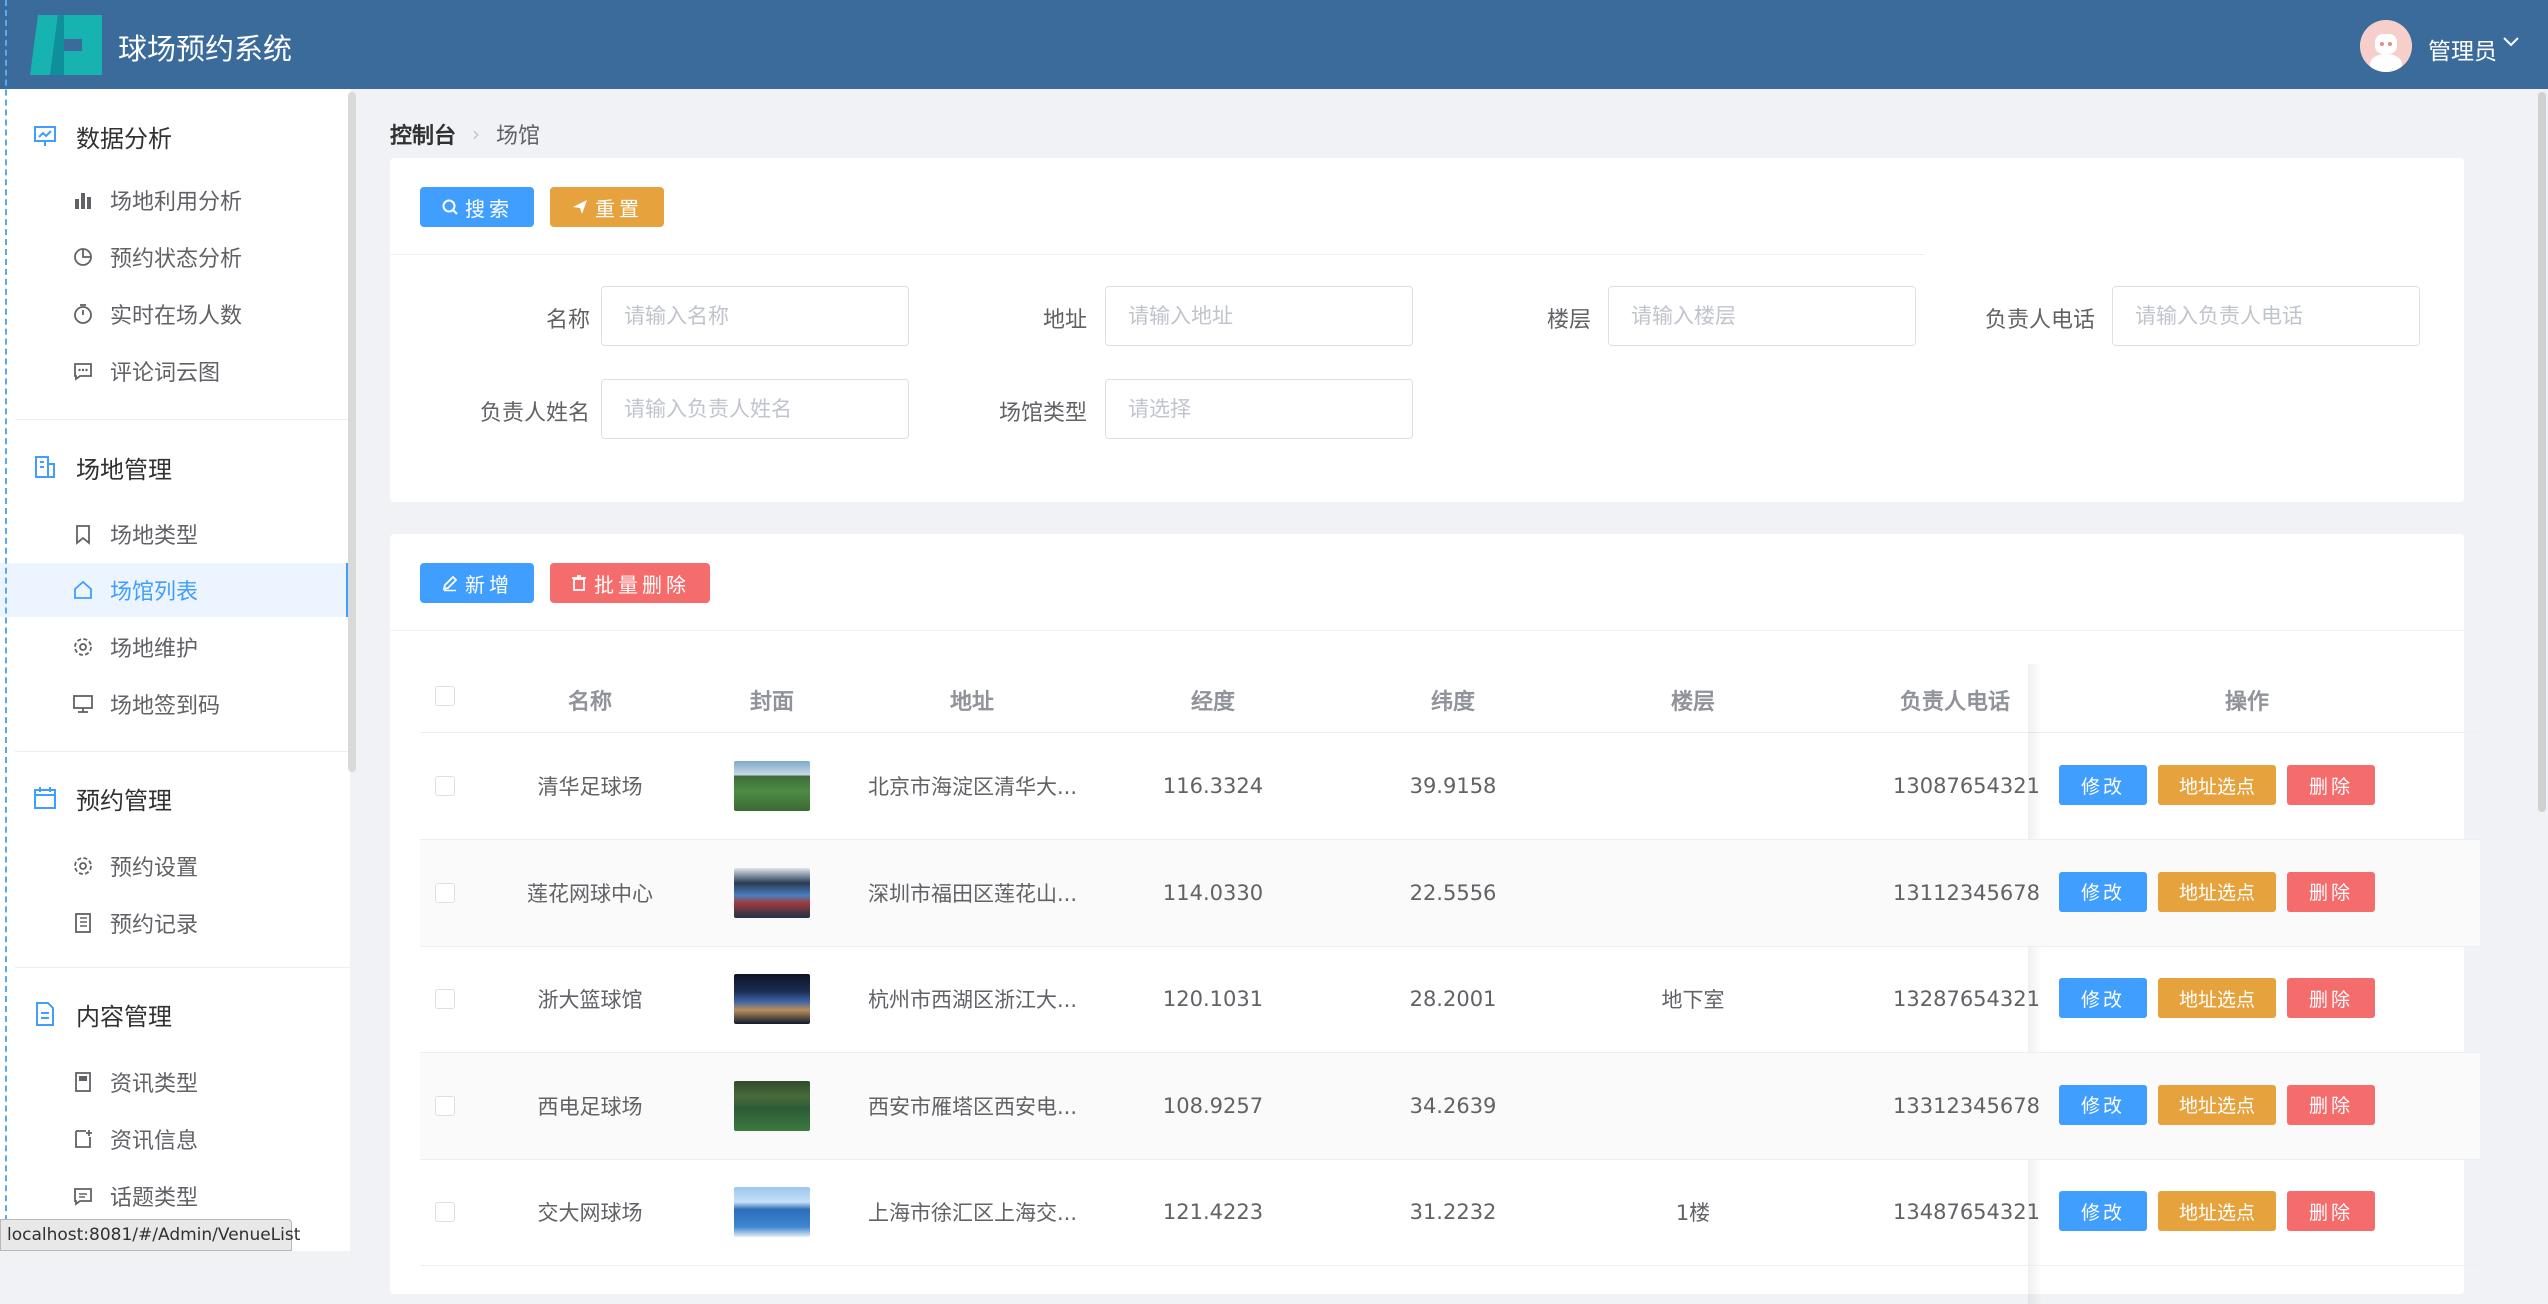 The width and height of the screenshot is (2548, 1304). Describe the element at coordinates (755, 409) in the screenshot. I see `manager-search-input` at that location.